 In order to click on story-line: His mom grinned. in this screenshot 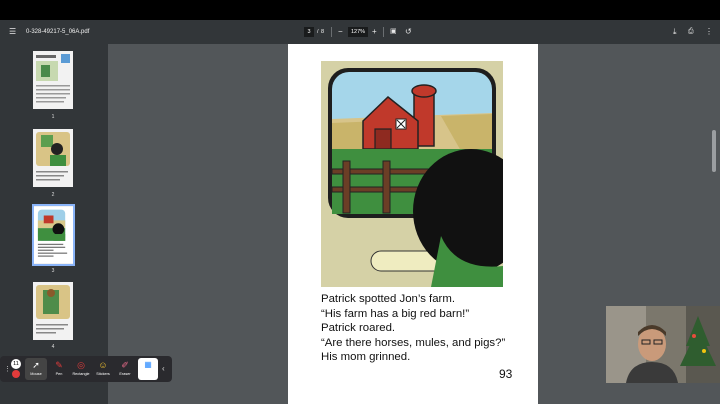, I will do `click(366, 357)`.